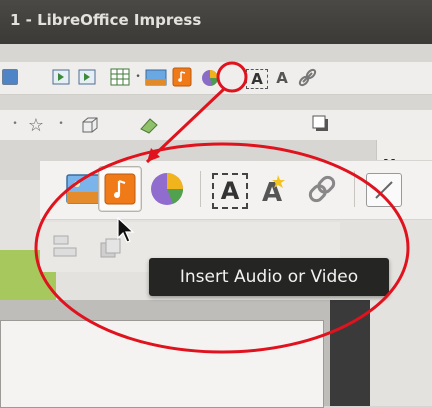 The image size is (432, 408). Describe the element at coordinates (149, 125) in the screenshot. I see `eraser-icon` at that location.